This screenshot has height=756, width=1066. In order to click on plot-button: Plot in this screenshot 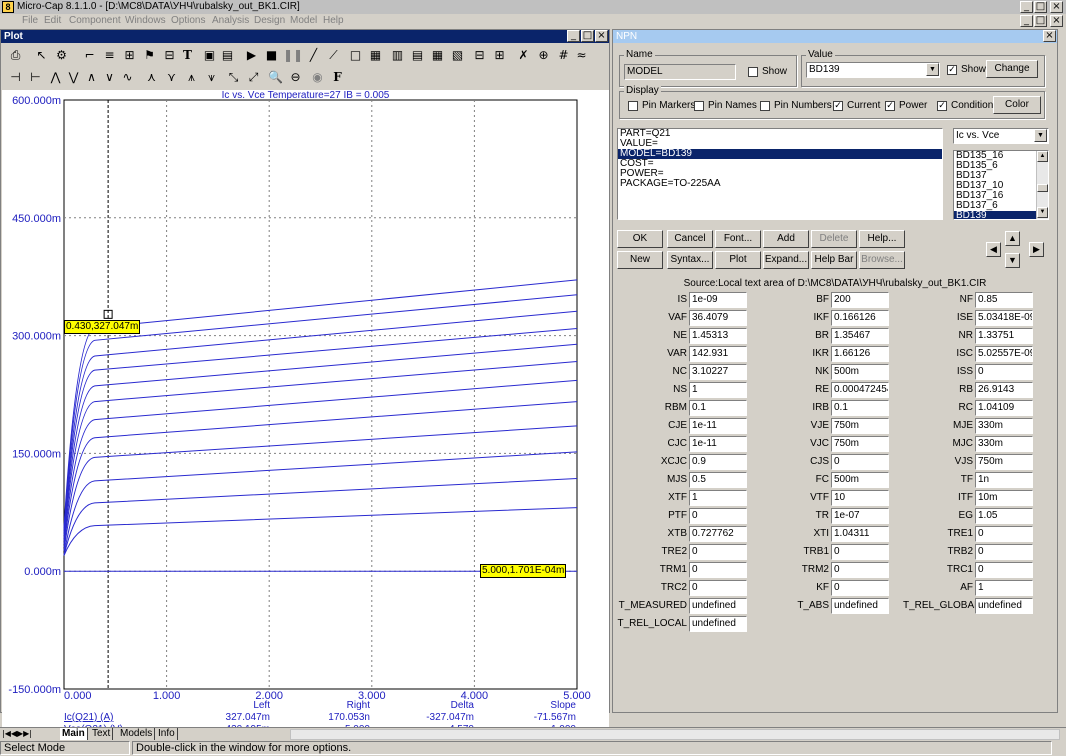, I will do `click(738, 260)`.